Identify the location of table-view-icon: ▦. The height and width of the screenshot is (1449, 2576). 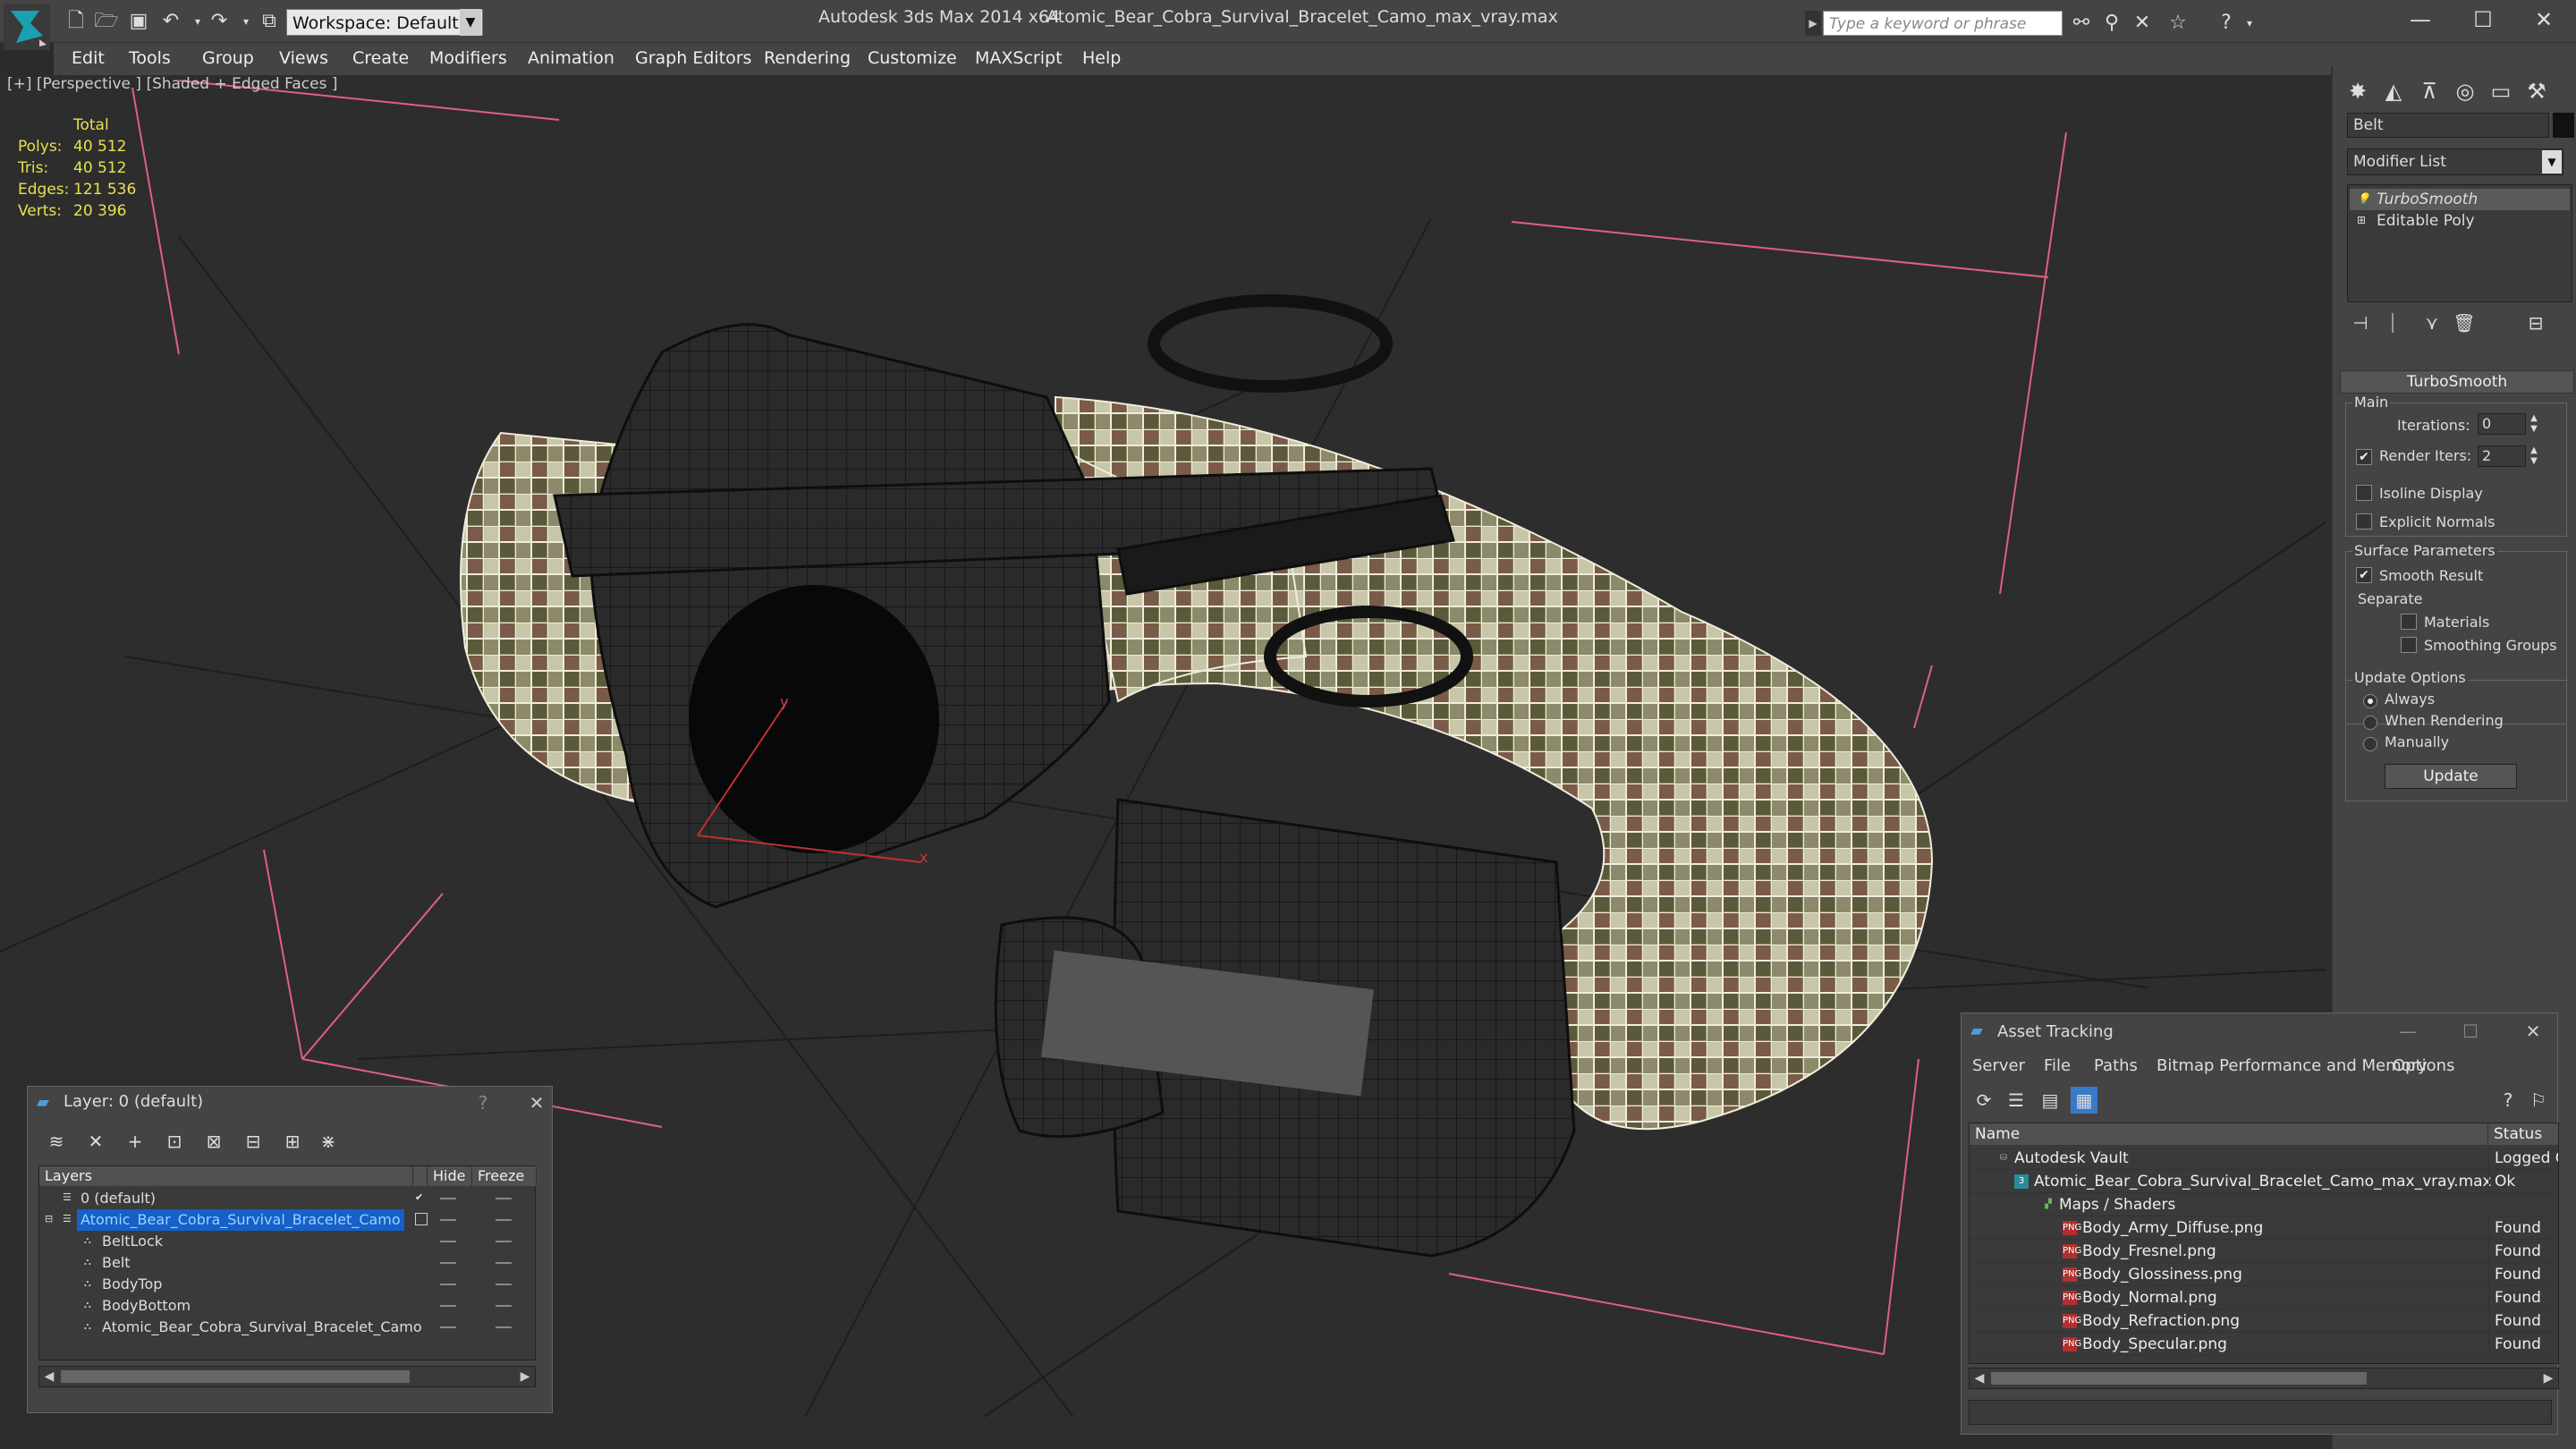
(2084, 1100).